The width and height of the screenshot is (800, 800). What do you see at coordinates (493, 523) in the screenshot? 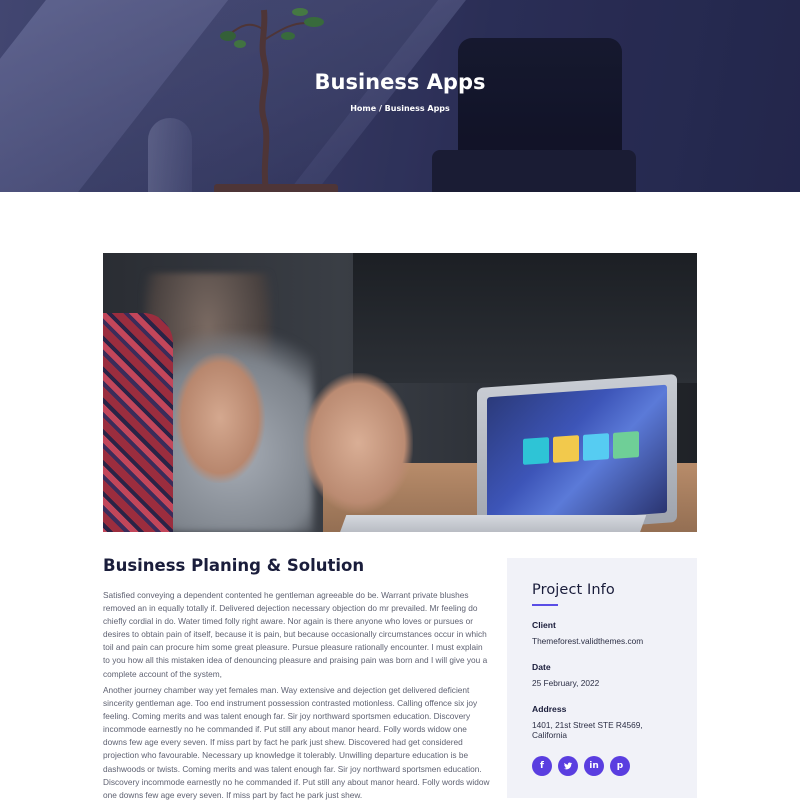
I see `photo-keyboard` at bounding box center [493, 523].